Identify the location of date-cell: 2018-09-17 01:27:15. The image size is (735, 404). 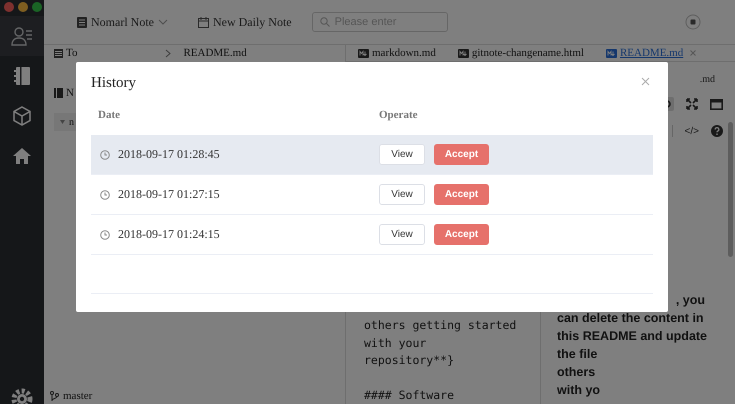
(169, 194).